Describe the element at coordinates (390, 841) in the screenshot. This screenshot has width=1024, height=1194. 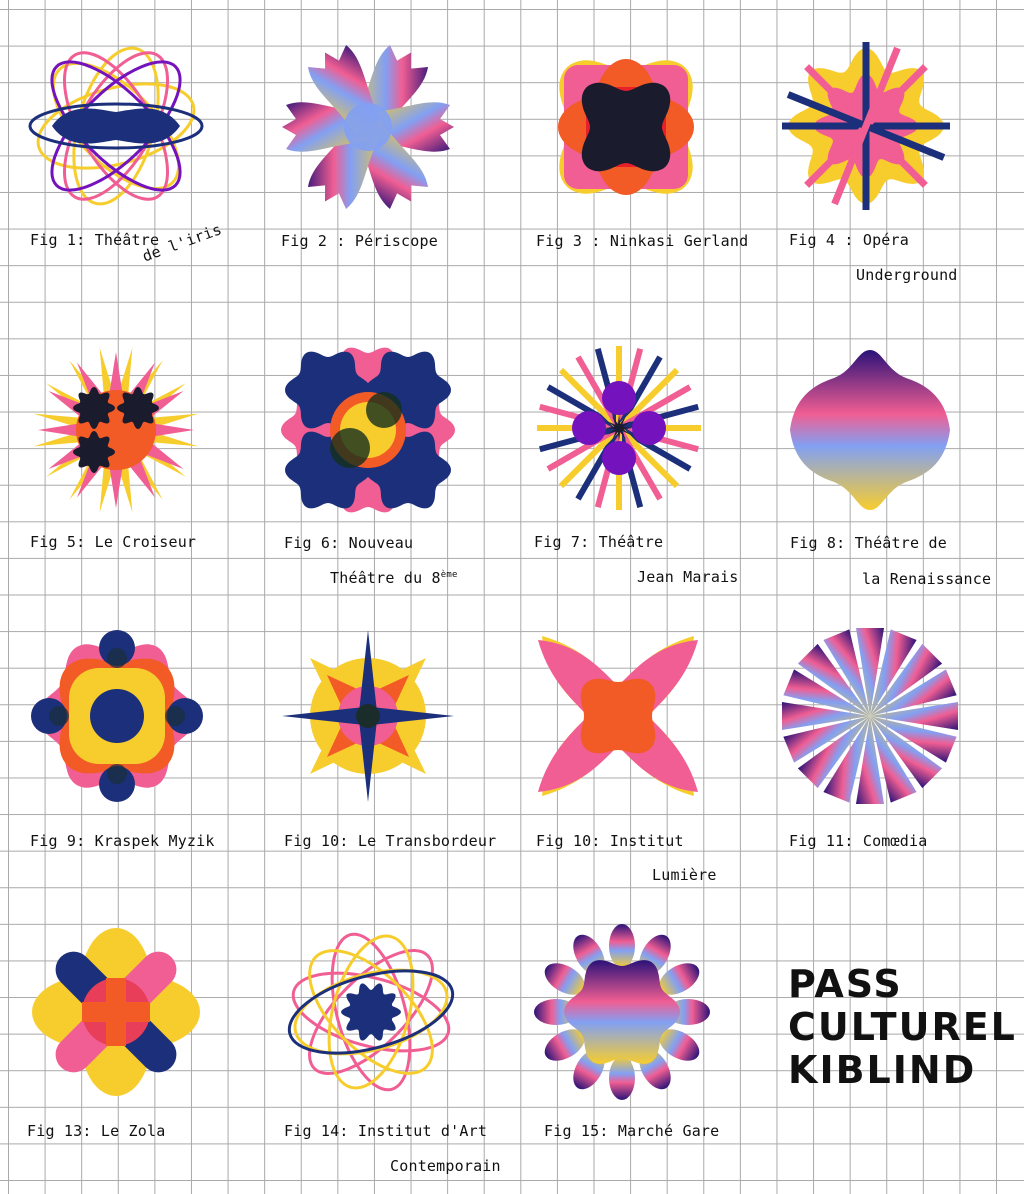
I see `fig10-caption: Fig 10: Le Transbordeur` at that location.